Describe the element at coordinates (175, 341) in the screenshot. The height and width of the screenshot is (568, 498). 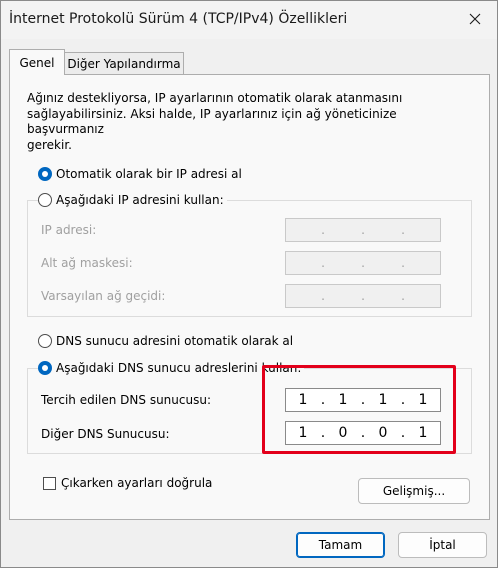
I see `radio-auto-dns-label: DNS sunucu adresini otomatik olarak al` at that location.